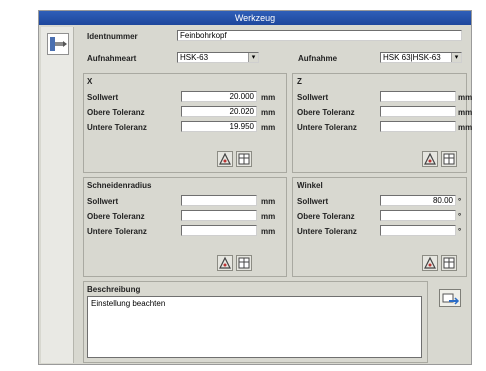 This screenshot has height=371, width=486. I want to click on winkel-obere-label: Obere Toleranz, so click(326, 216).